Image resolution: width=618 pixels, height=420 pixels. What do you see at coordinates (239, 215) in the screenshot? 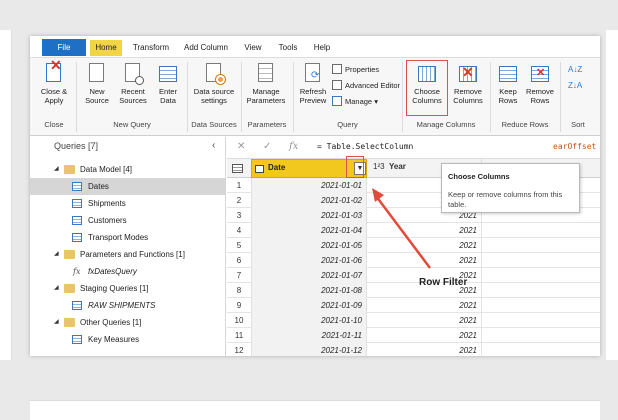
I see `row-number: 3` at bounding box center [239, 215].